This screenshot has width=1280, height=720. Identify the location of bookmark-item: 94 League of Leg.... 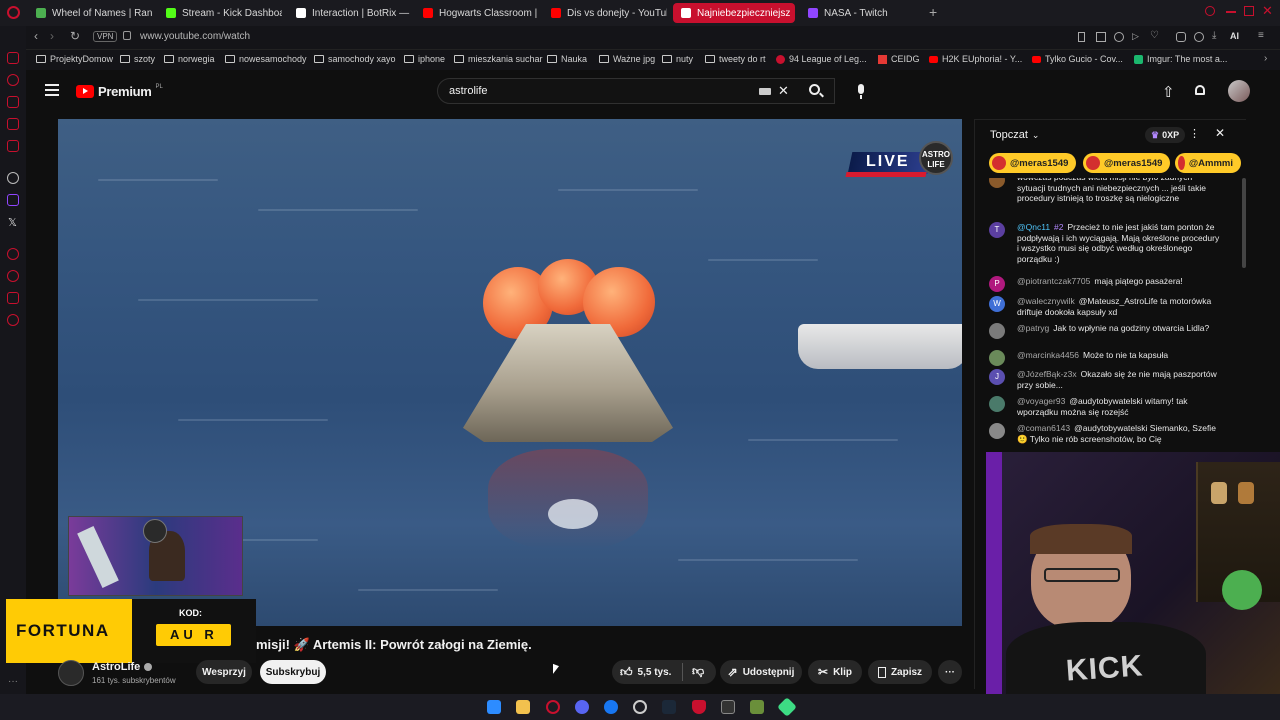
(821, 59).